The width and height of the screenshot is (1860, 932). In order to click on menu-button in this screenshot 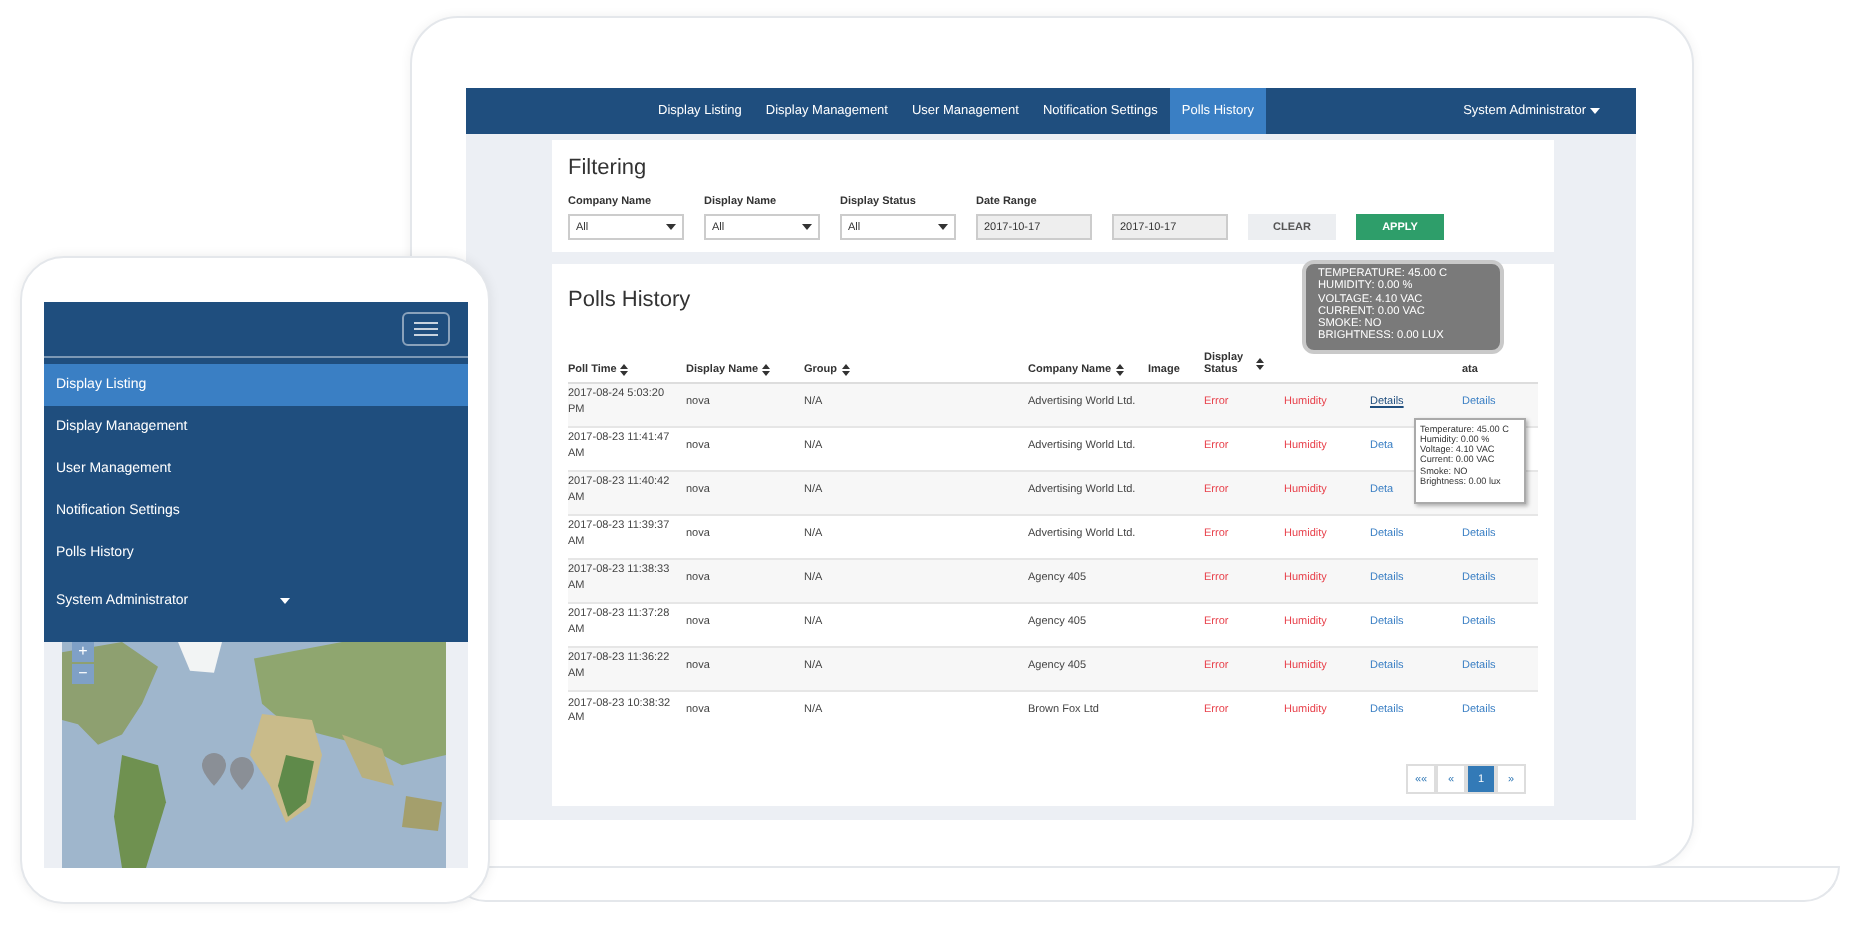, I will do `click(426, 329)`.